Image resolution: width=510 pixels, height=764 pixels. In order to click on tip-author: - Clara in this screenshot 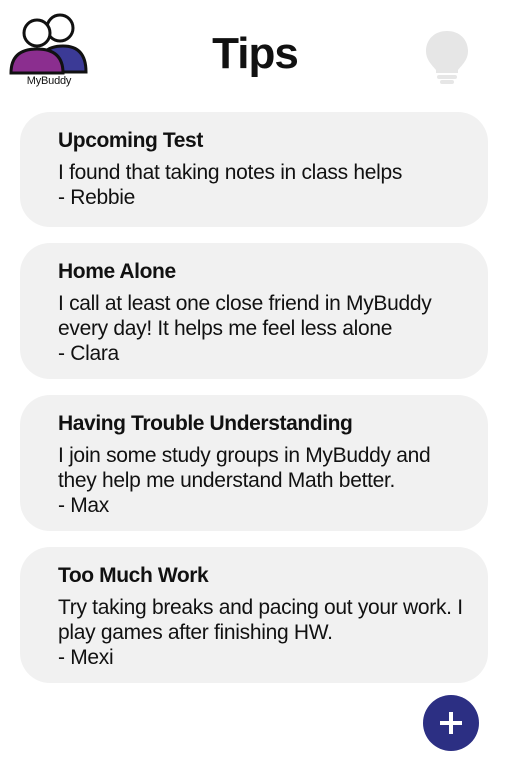, I will do `click(88, 353)`.